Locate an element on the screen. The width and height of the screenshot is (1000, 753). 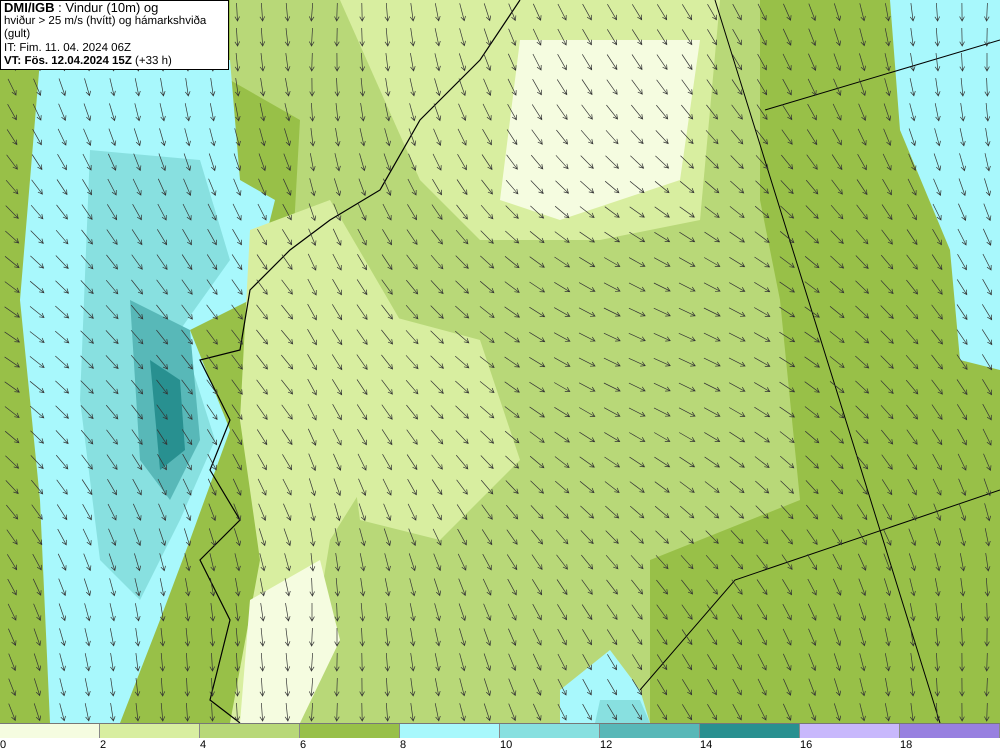
legend-label: 0 is located at coordinates (3, 745).